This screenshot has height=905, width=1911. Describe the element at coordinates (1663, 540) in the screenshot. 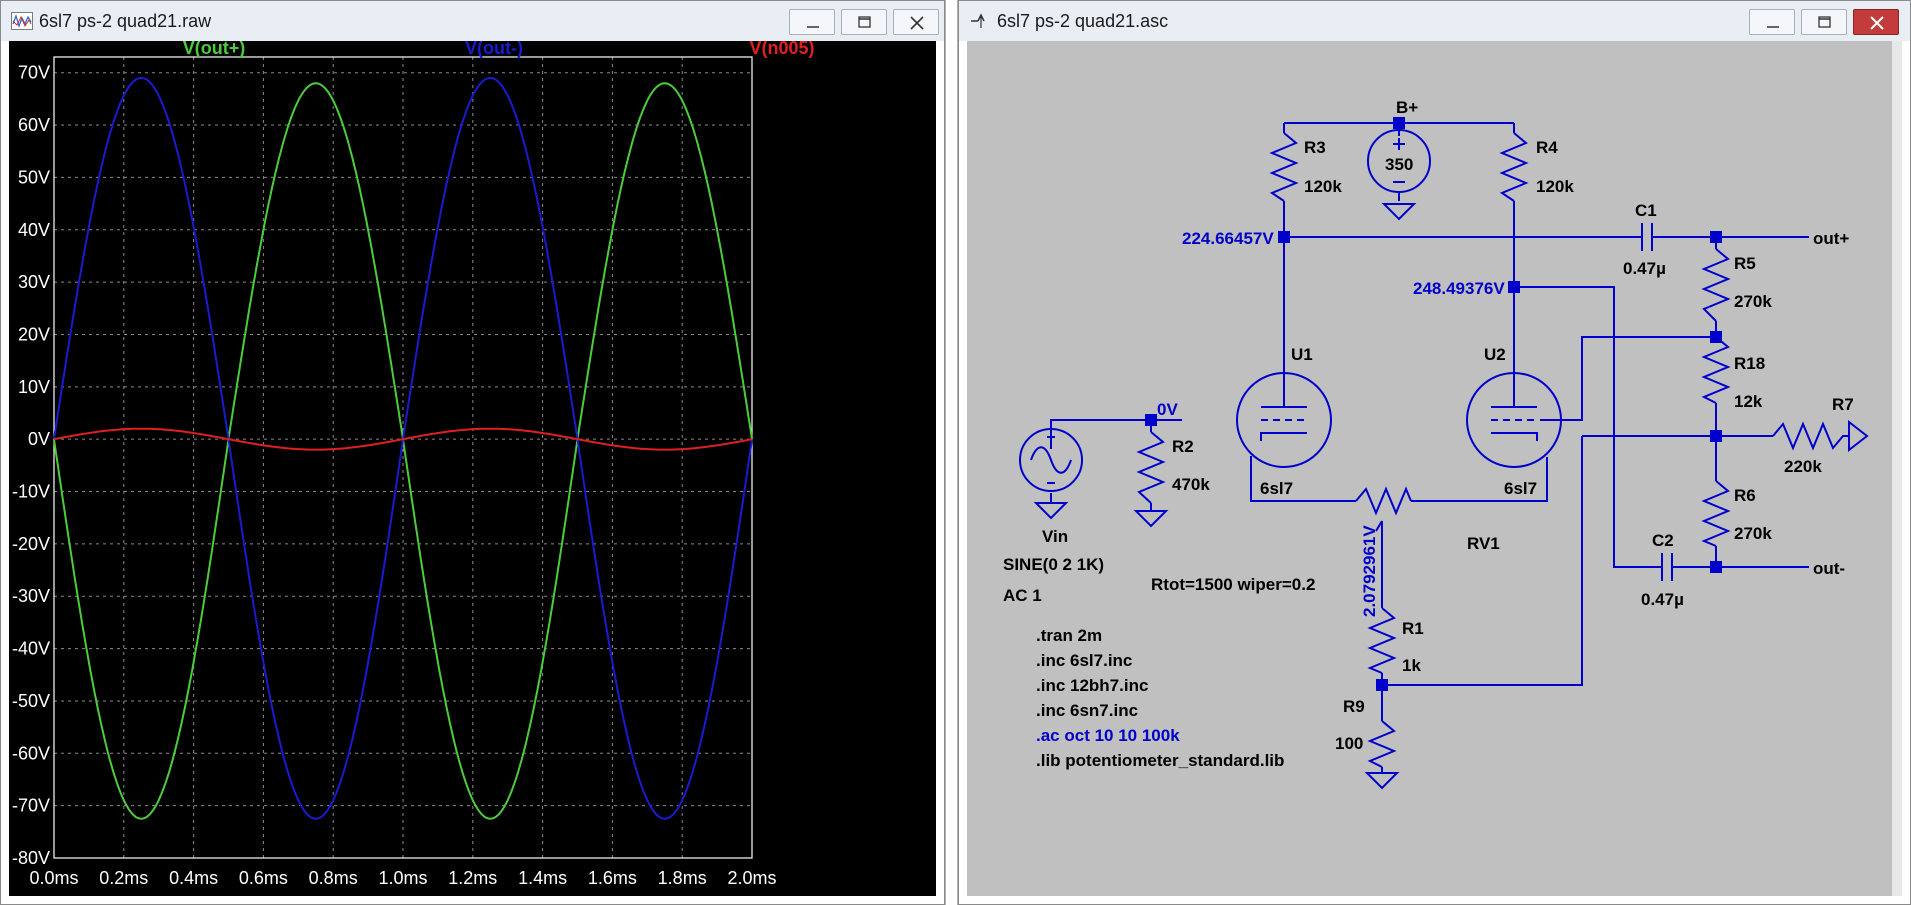

I see `c2-label: C2` at that location.